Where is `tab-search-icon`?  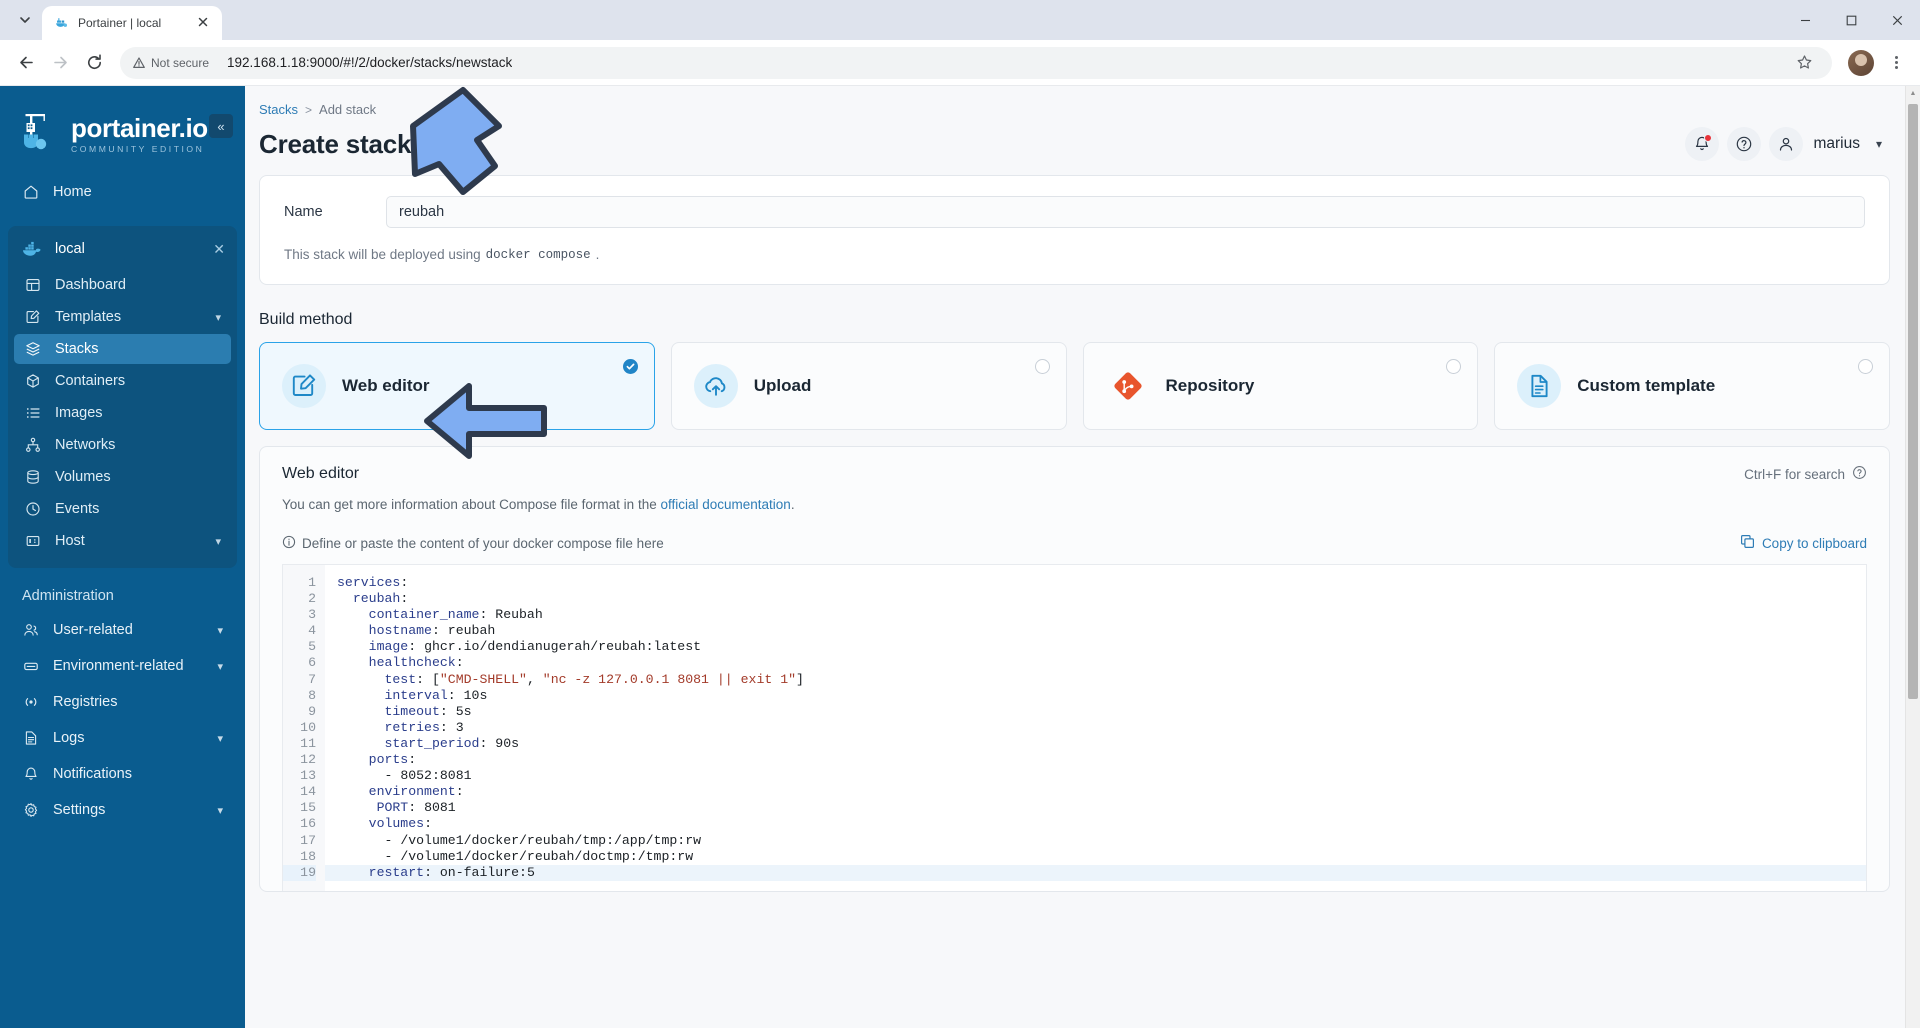
tab-search-icon is located at coordinates (25, 20).